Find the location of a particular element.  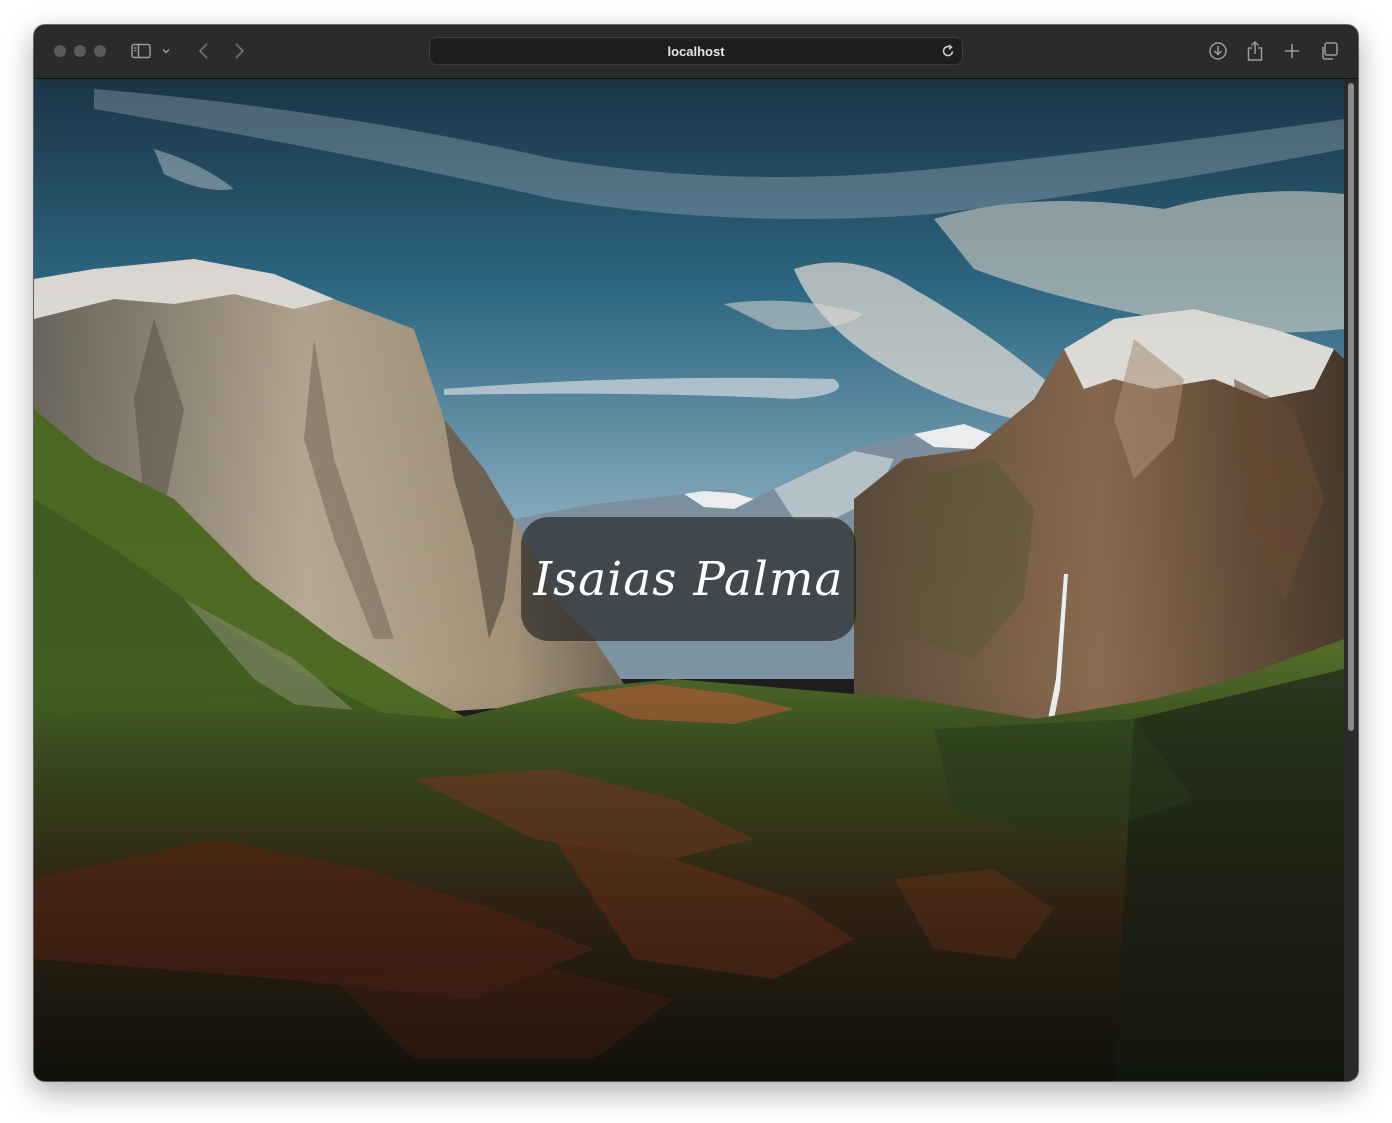

share-icon is located at coordinates (1255, 51).